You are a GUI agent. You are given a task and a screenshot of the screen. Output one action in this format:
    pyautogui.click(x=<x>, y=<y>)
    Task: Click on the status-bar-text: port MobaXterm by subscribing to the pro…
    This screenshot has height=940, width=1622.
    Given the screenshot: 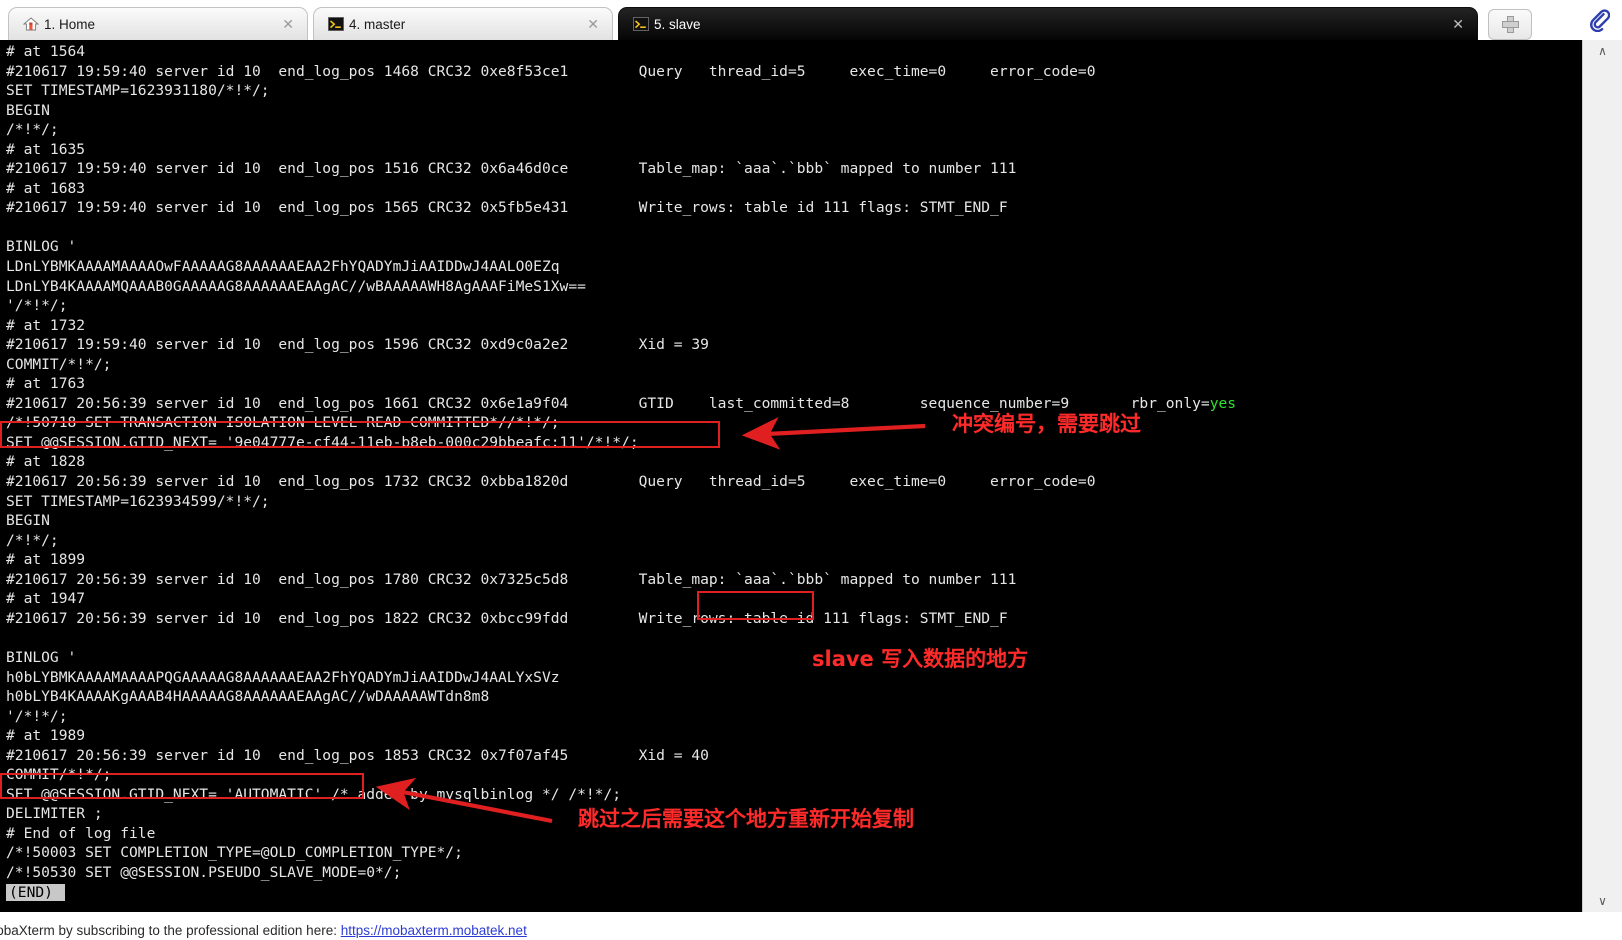 What is the action you would take?
    pyautogui.click(x=168, y=930)
    